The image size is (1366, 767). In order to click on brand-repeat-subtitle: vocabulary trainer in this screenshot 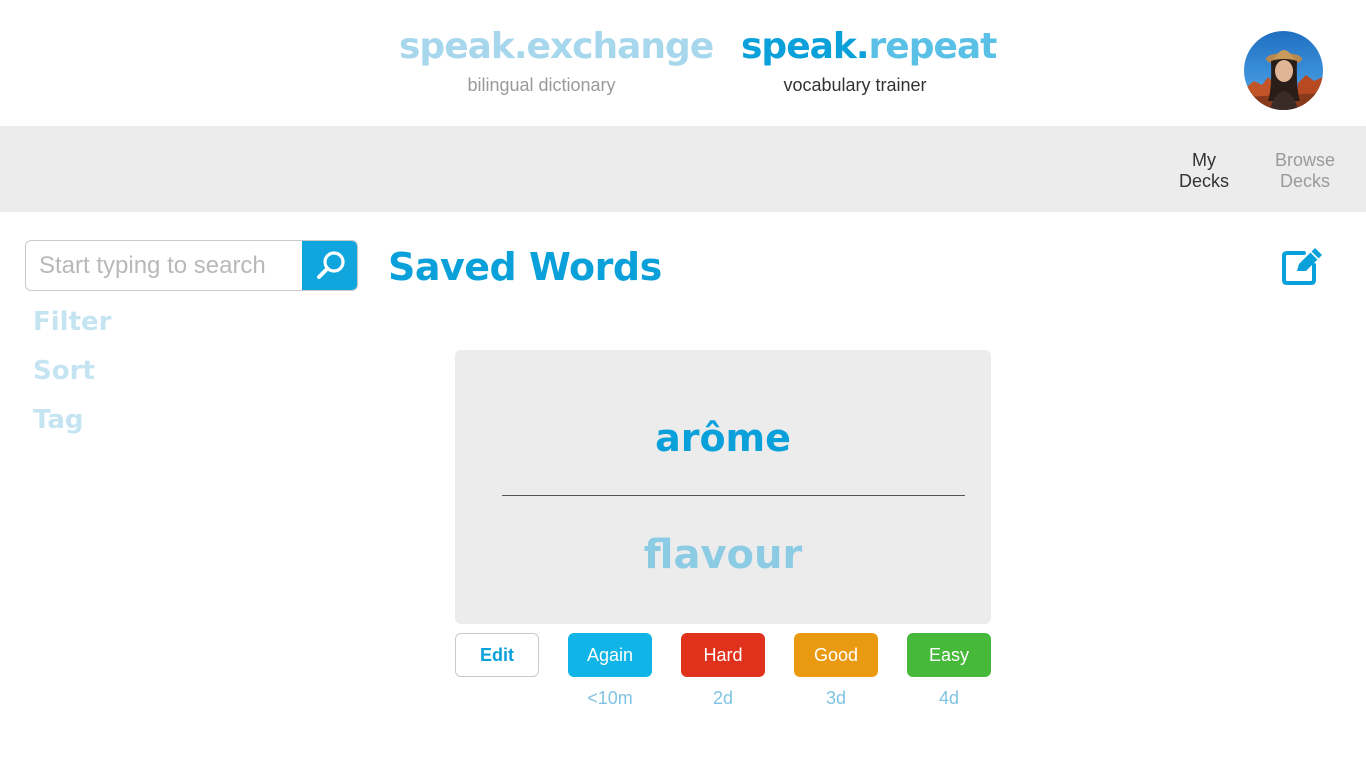, I will do `click(855, 85)`.